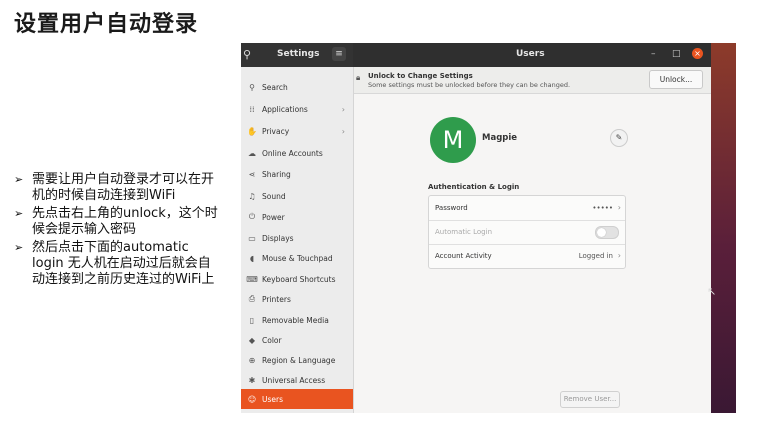  What do you see at coordinates (453, 140) in the screenshot?
I see `avatar: M` at bounding box center [453, 140].